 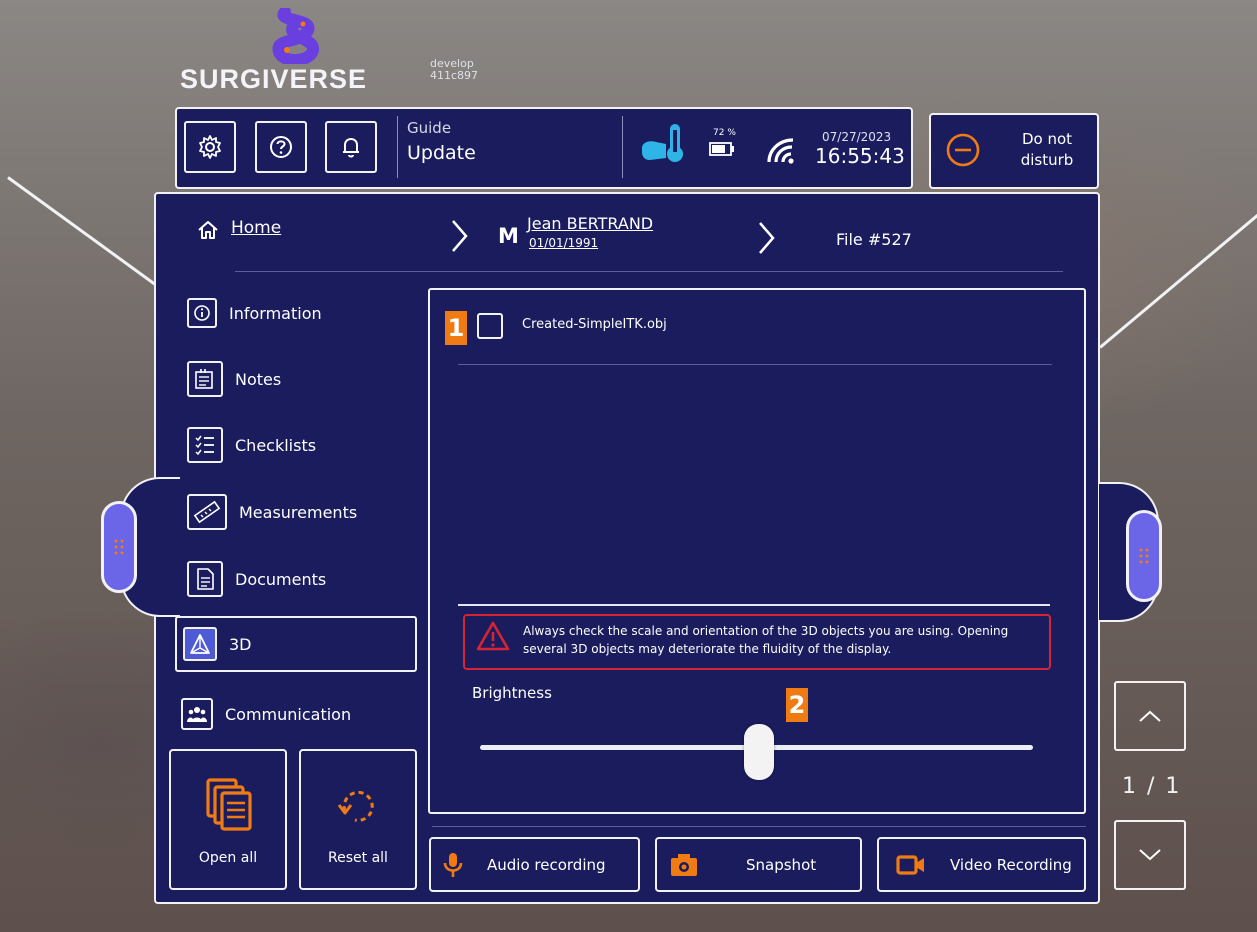 I want to click on reset-all-button: Reset all, so click(x=358, y=819).